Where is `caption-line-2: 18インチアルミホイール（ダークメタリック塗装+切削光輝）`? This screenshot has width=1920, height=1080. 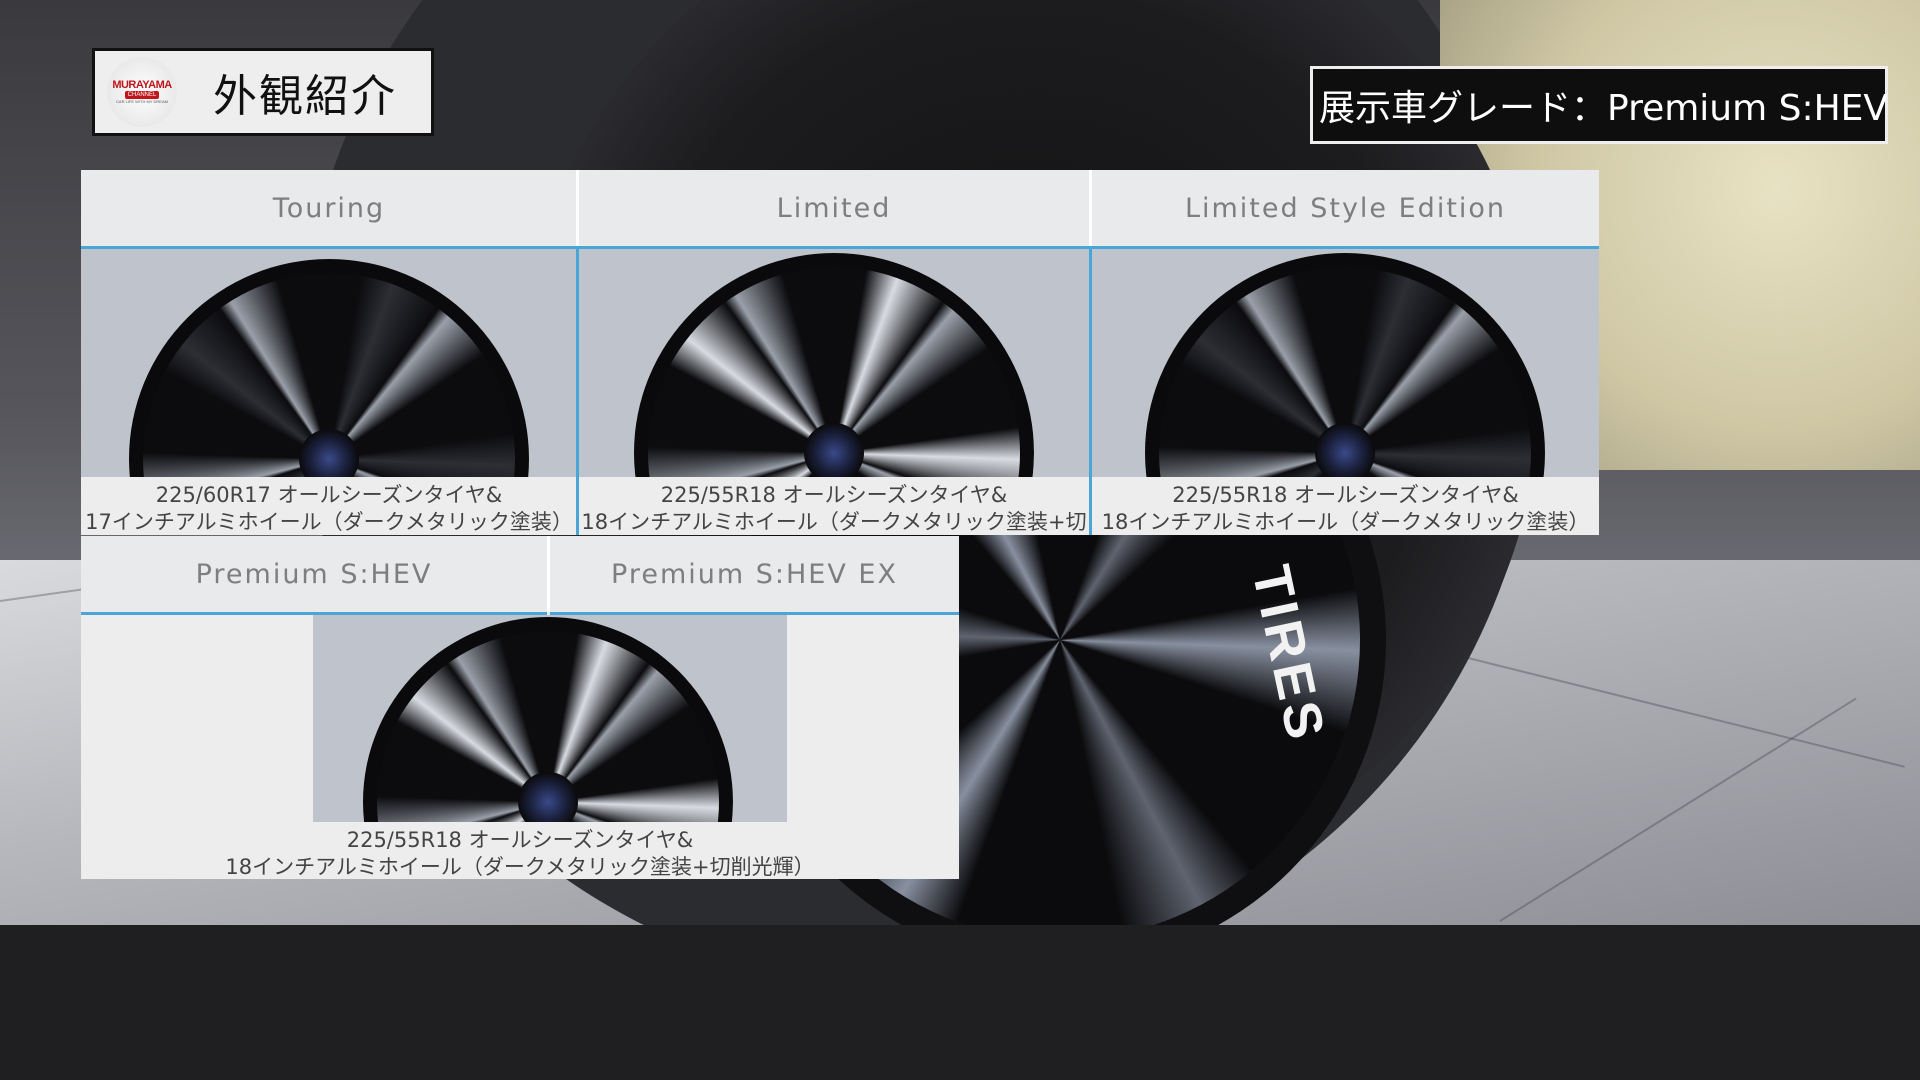 caption-line-2: 18インチアルミホイール（ダークメタリック塗装+切削光輝） is located at coordinates (520, 867).